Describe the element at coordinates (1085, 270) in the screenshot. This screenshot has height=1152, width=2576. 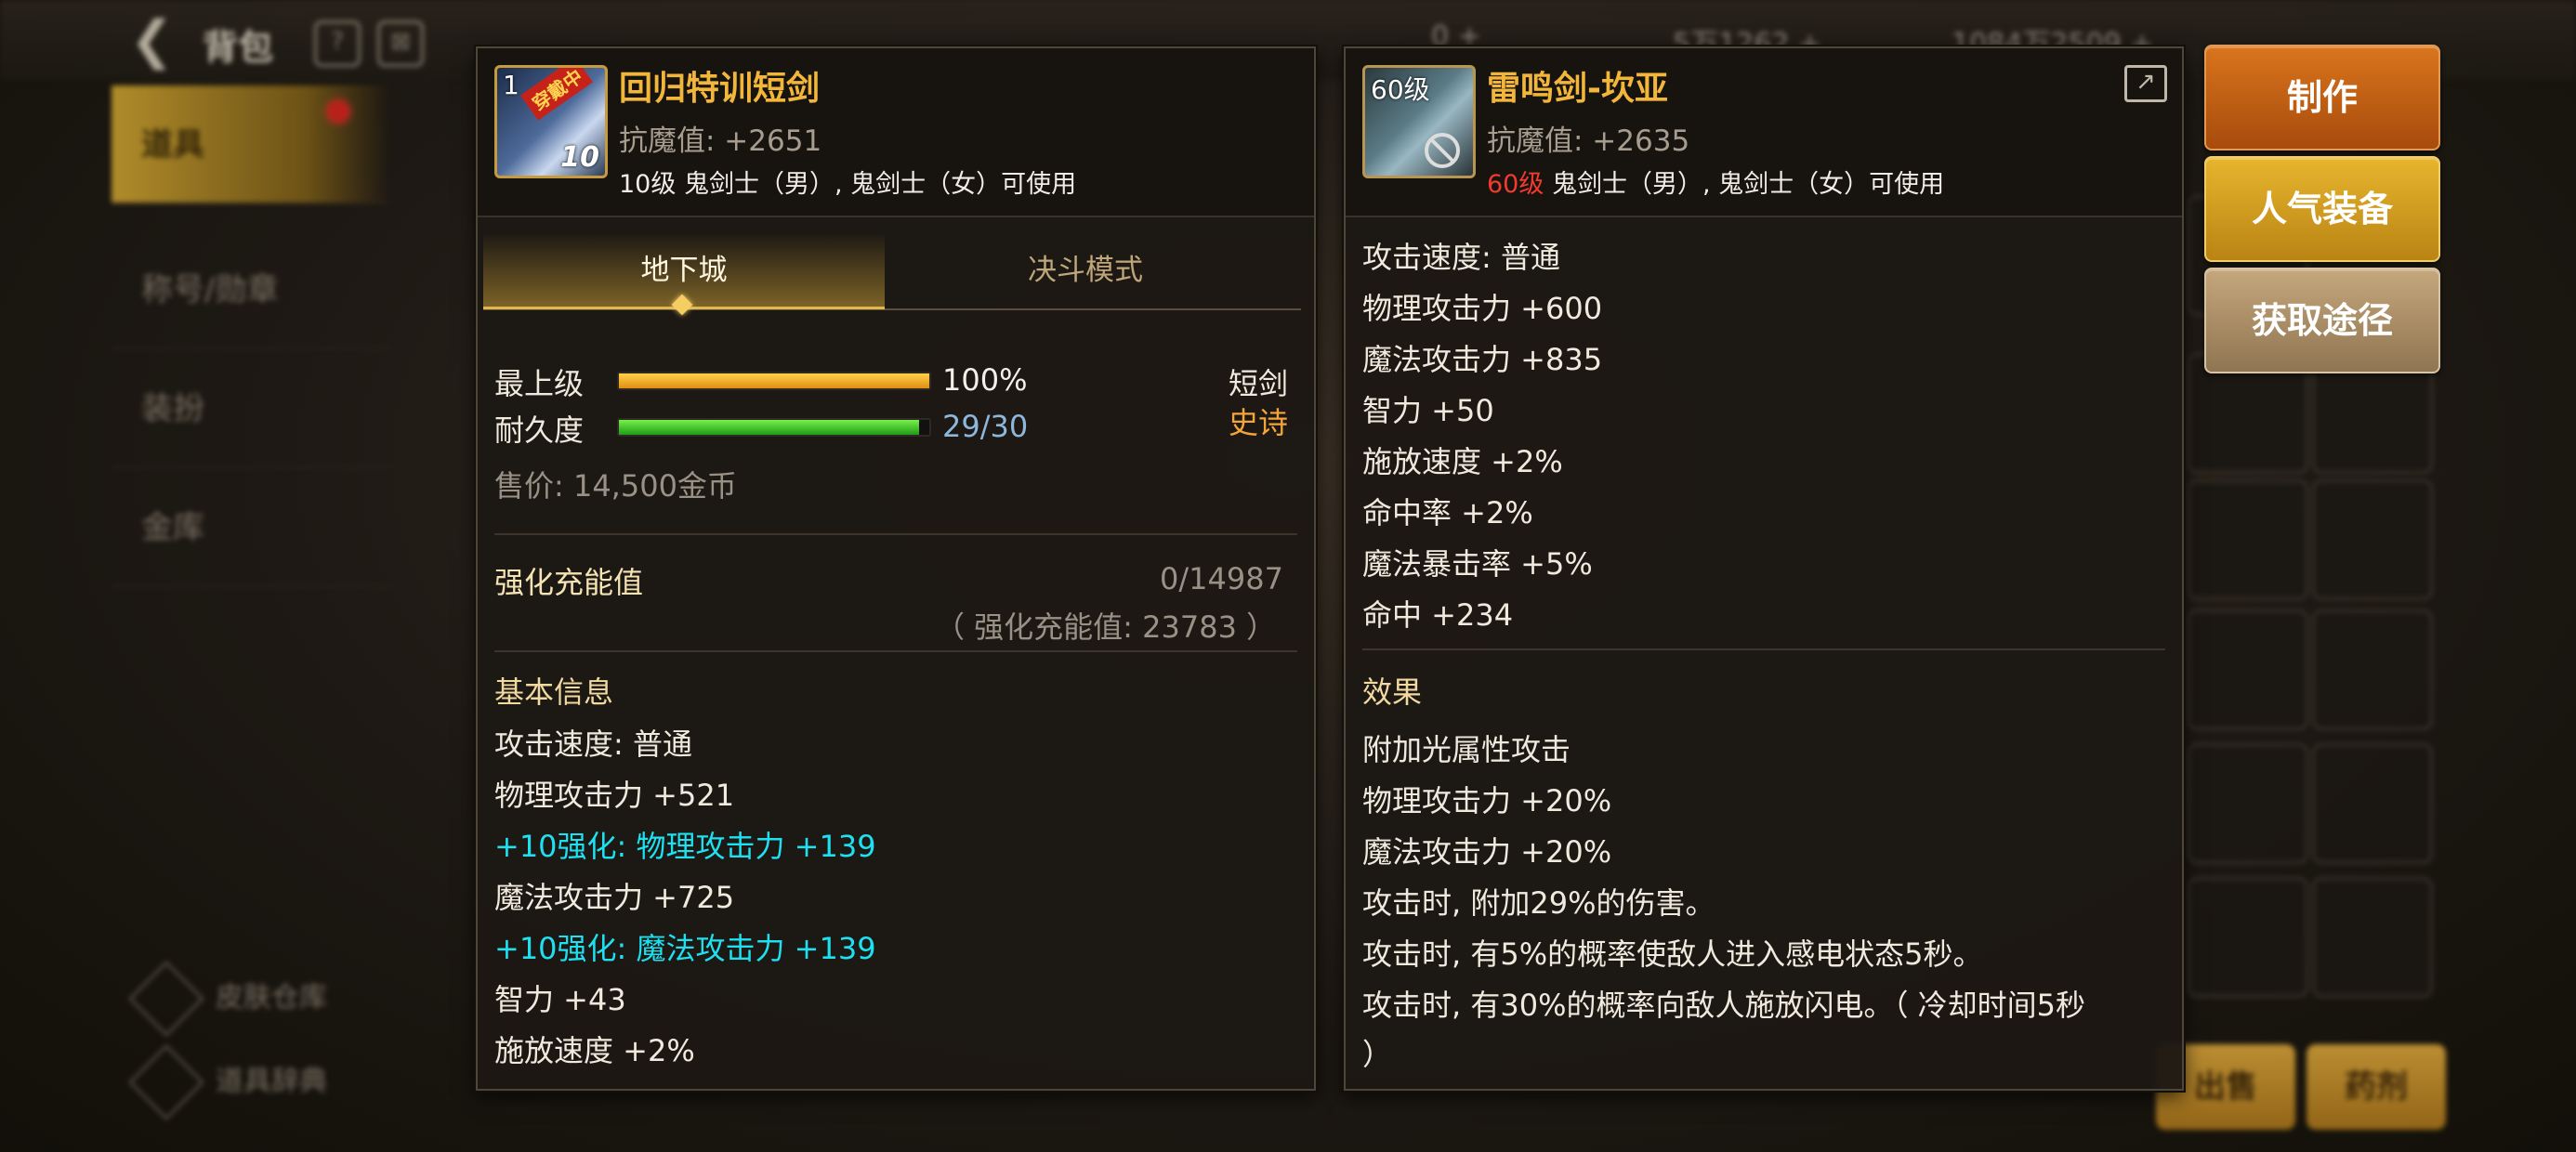
I see `tab-duel: 决斗模式` at that location.